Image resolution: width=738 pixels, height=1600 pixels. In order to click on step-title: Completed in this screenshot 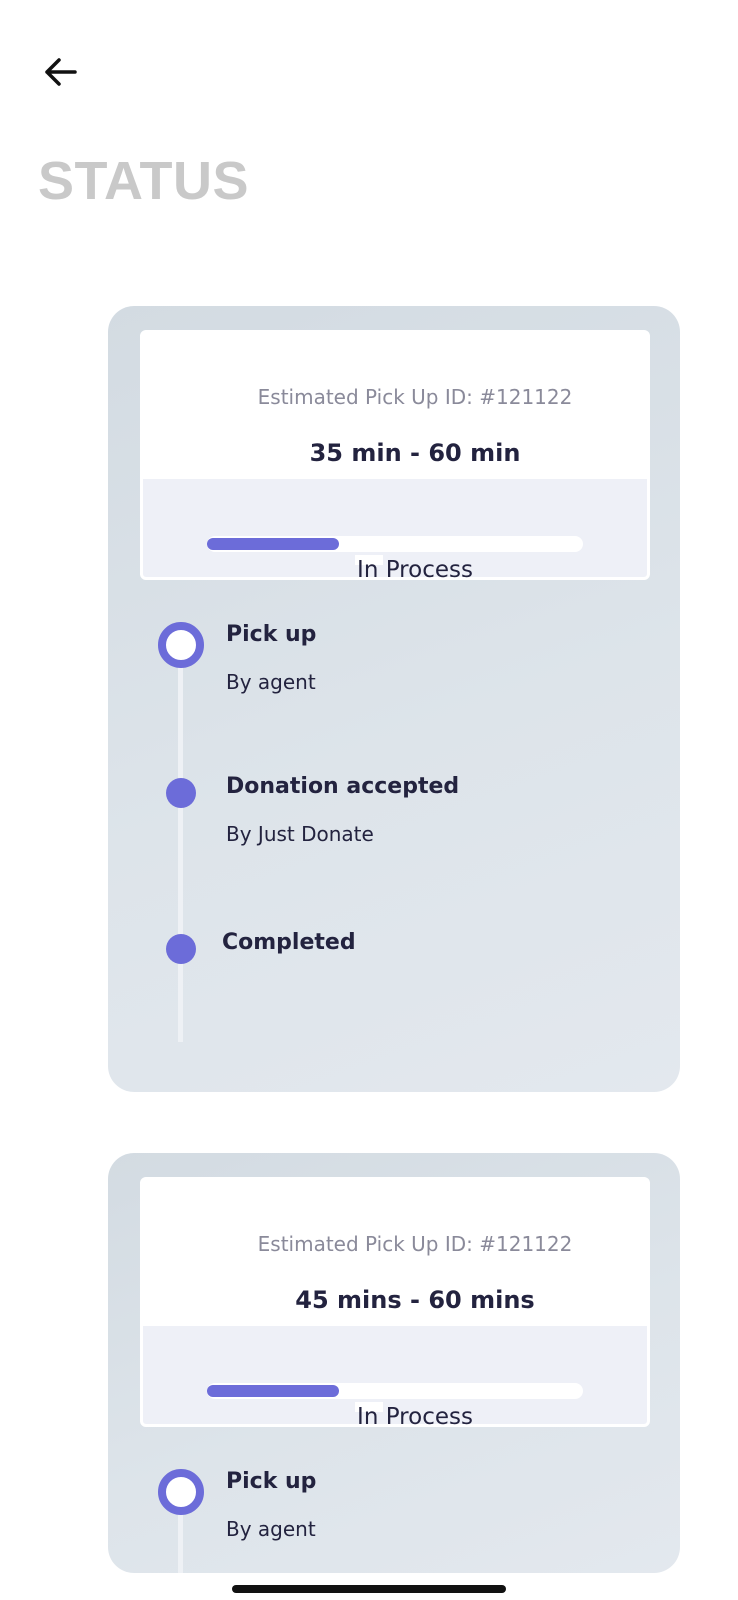, I will do `click(289, 942)`.